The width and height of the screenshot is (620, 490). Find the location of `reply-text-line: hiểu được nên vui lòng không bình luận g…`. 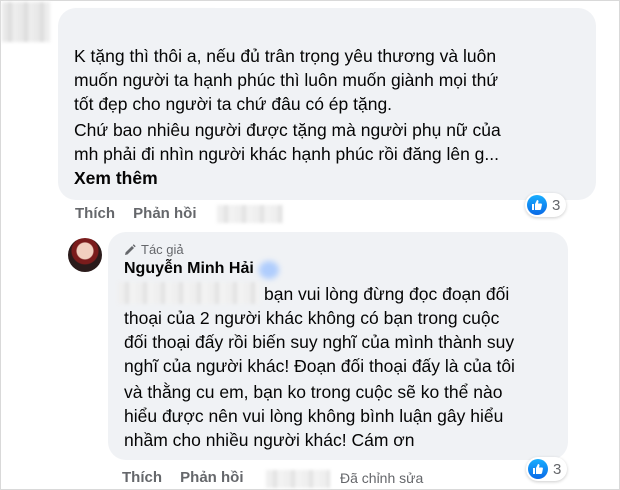

reply-text-line: hiểu được nên vui lòng không bình luận g… is located at coordinates (314, 416).